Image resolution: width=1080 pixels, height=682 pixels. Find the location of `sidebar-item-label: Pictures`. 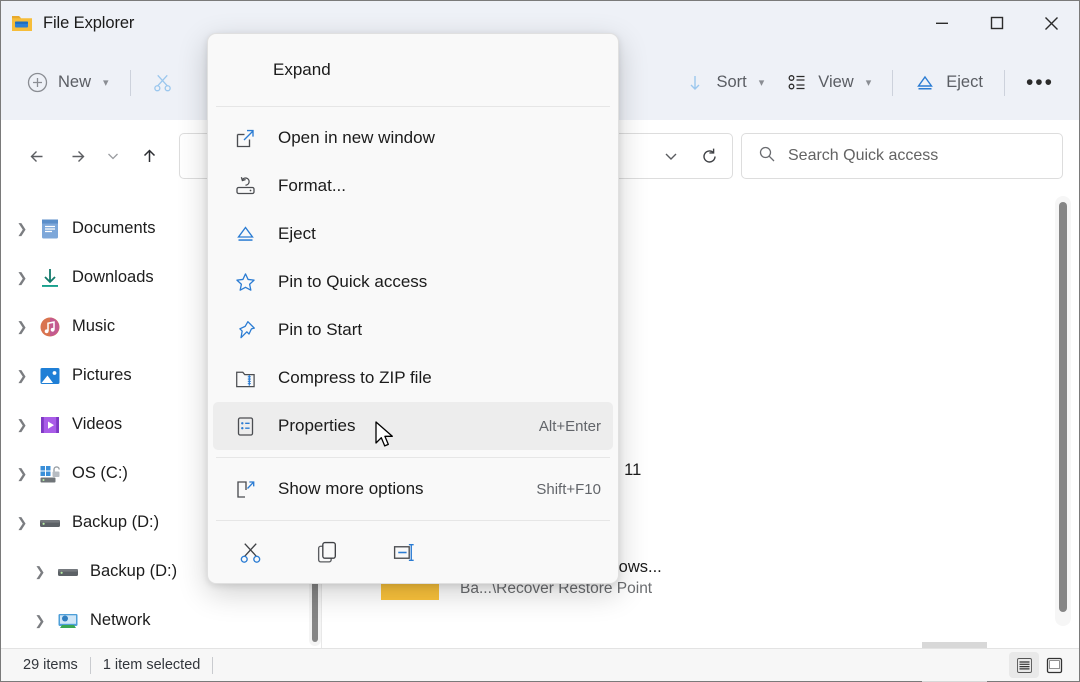

sidebar-item-label: Pictures is located at coordinates (102, 375).